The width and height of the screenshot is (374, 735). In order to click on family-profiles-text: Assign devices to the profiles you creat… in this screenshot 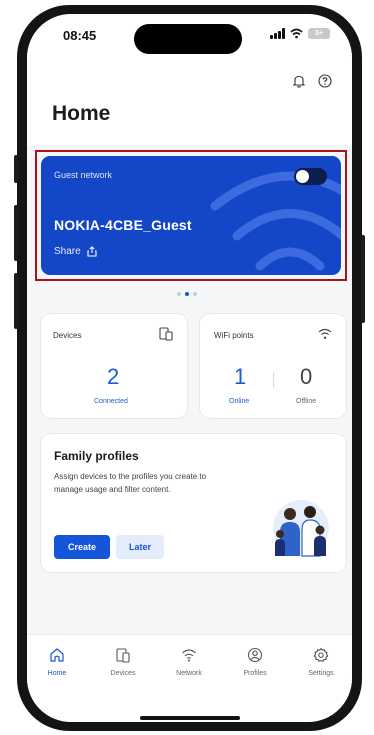, I will do `click(130, 483)`.